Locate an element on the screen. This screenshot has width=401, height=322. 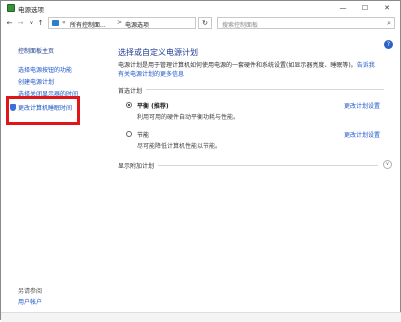
control-panel-home-link: 控制面板主页 is located at coordinates (36, 50).